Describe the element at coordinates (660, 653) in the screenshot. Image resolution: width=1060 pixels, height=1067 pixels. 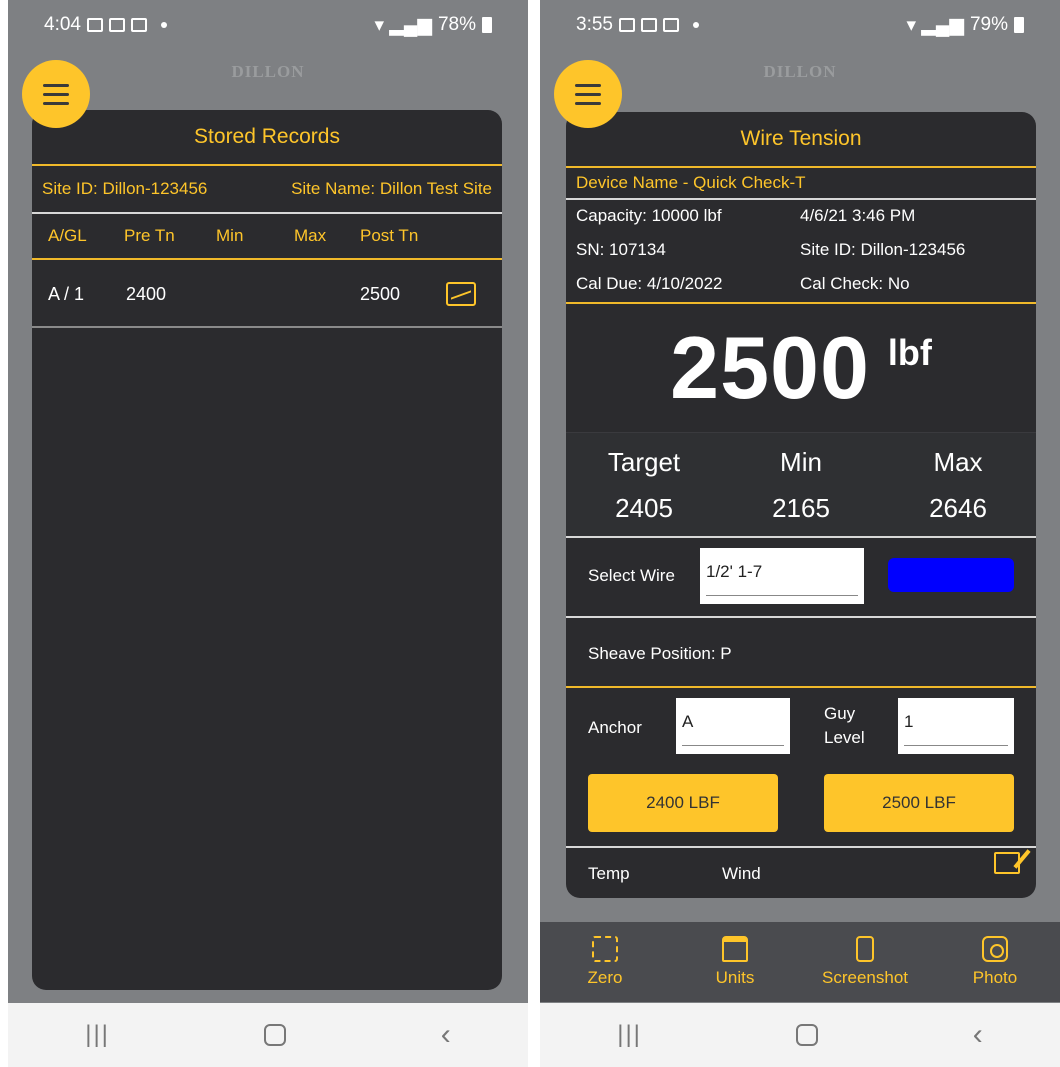
I see `sheave-position: Sheave Position: P` at that location.